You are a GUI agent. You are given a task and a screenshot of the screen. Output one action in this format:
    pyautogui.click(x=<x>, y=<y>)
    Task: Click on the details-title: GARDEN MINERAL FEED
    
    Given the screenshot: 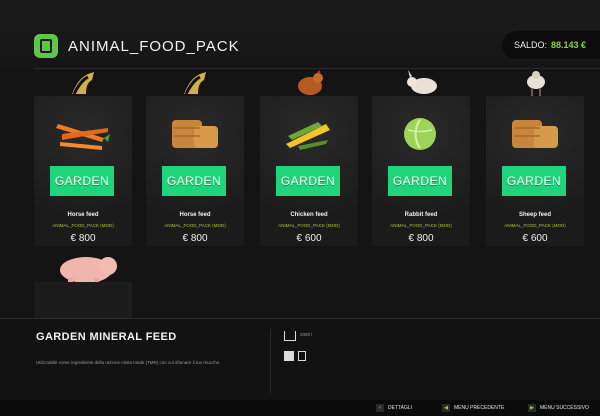 What is the action you would take?
    pyautogui.click(x=106, y=337)
    